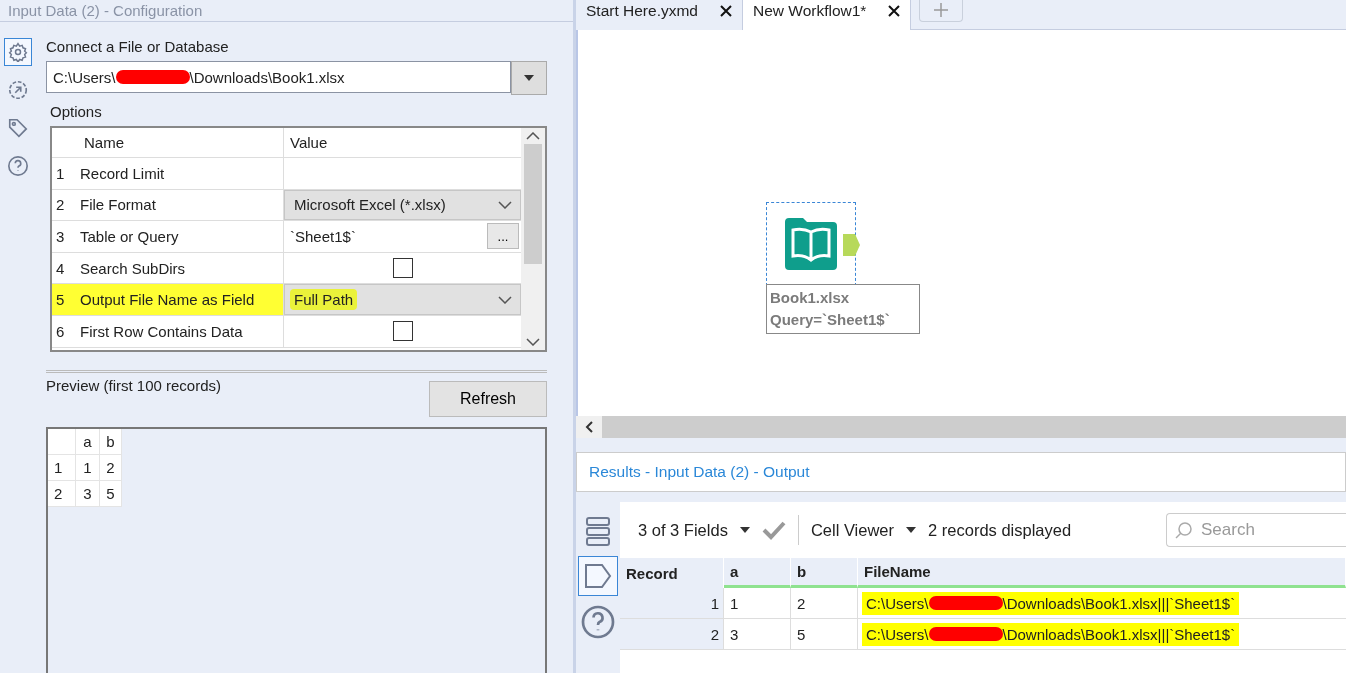 The height and width of the screenshot is (673, 1346). I want to click on workflow-tab: Start Here.yxmd, so click(659, 15).